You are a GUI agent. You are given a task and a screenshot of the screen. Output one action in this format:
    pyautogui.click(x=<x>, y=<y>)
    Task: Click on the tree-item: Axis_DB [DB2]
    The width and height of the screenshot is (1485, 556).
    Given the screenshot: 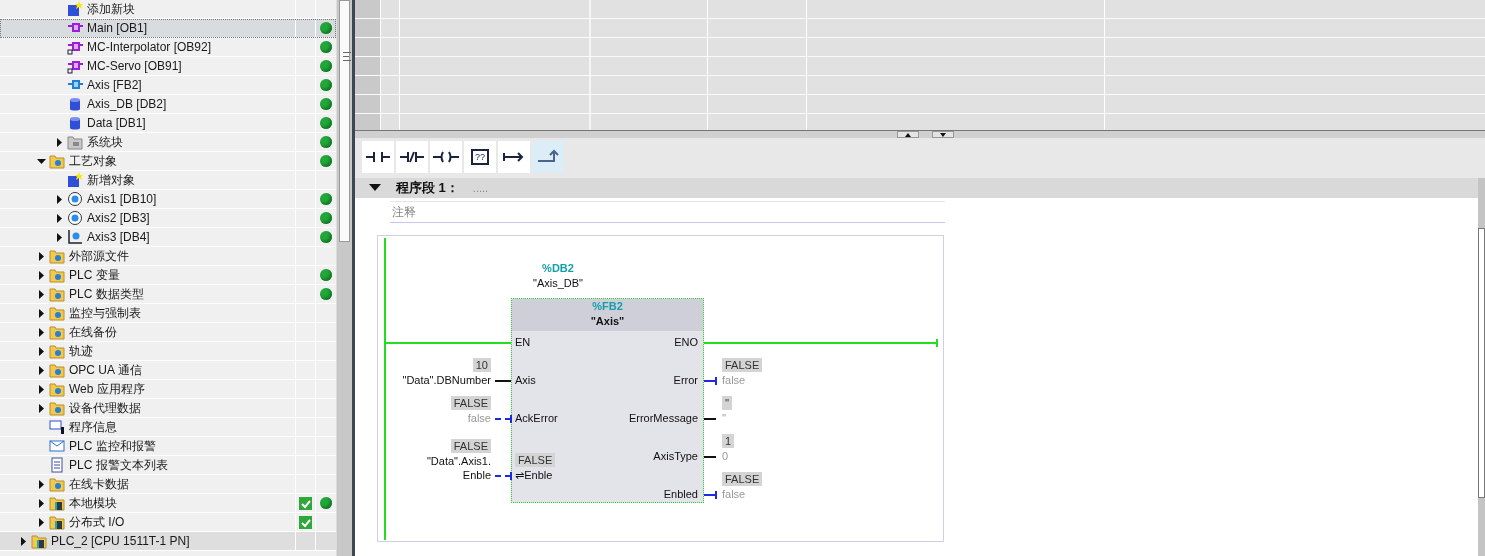 What is the action you would take?
    pyautogui.click(x=168, y=104)
    